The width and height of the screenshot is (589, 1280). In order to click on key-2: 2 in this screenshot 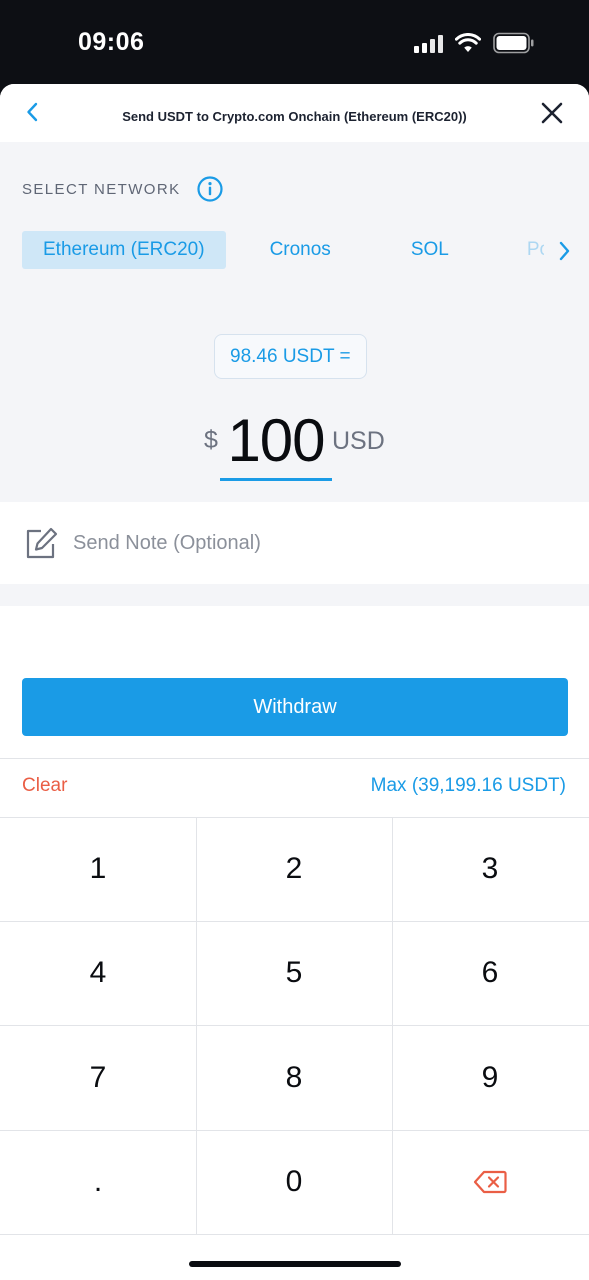, I will do `click(294, 869)`.